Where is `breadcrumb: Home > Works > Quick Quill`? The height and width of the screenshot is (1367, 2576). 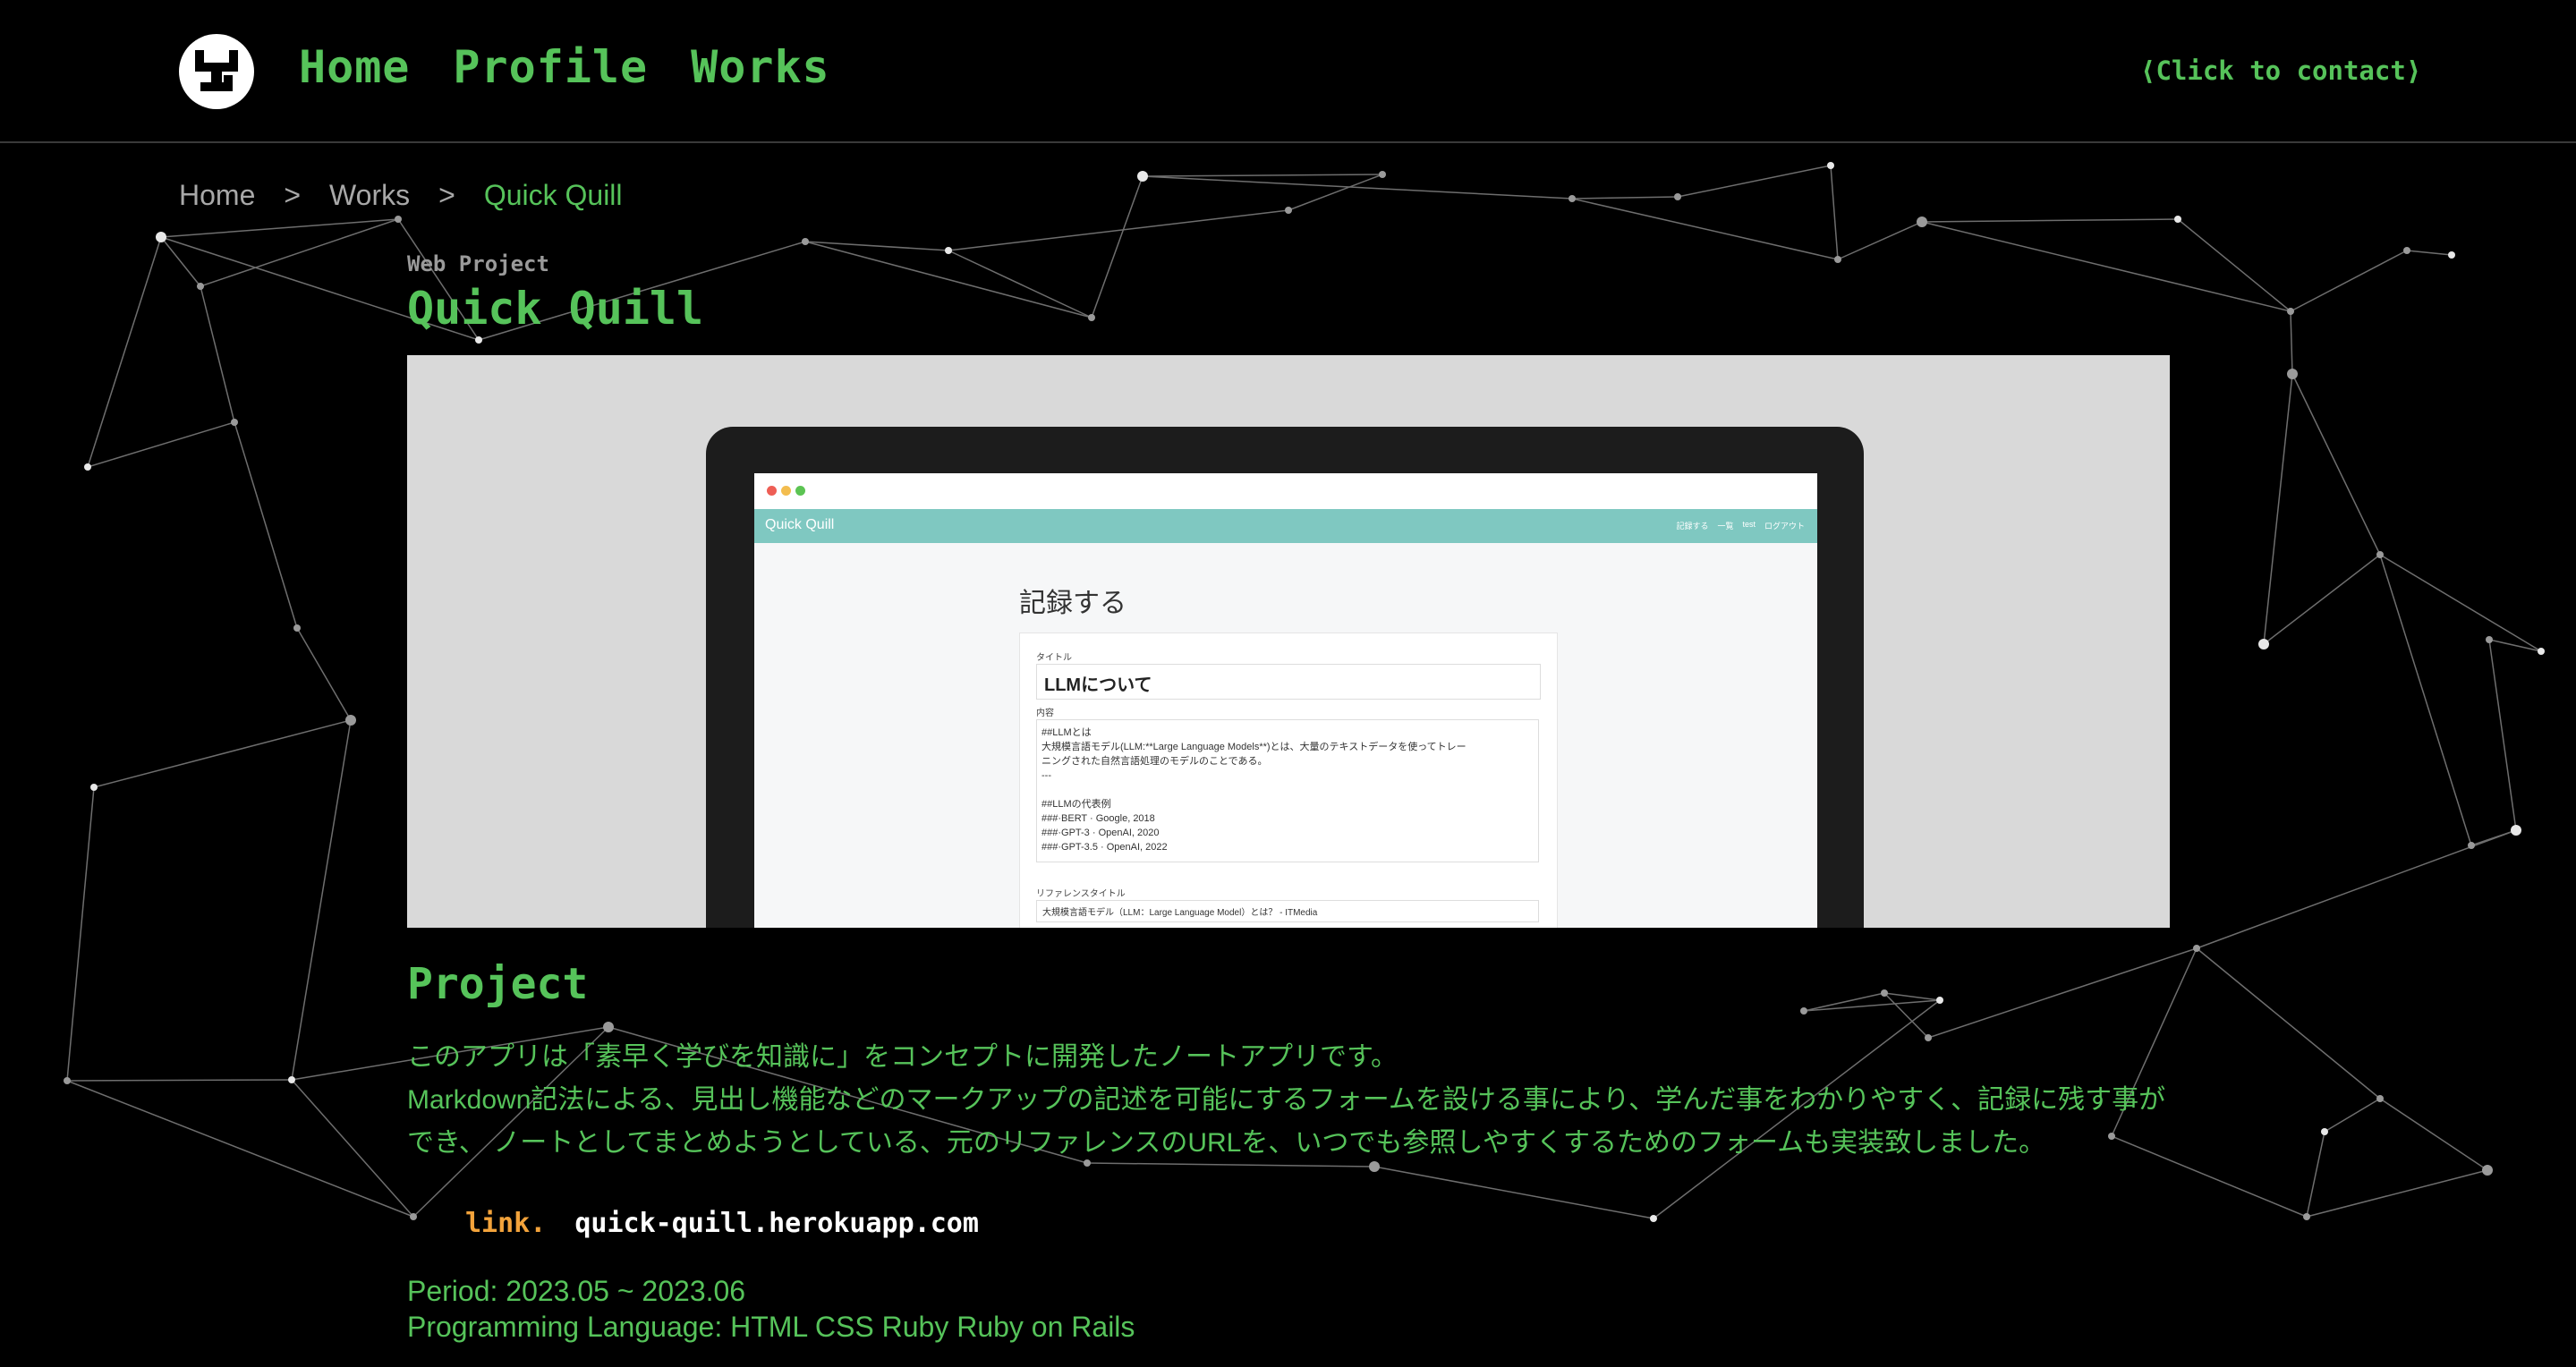 breadcrumb: Home > Works > Quick Quill is located at coordinates (401, 195).